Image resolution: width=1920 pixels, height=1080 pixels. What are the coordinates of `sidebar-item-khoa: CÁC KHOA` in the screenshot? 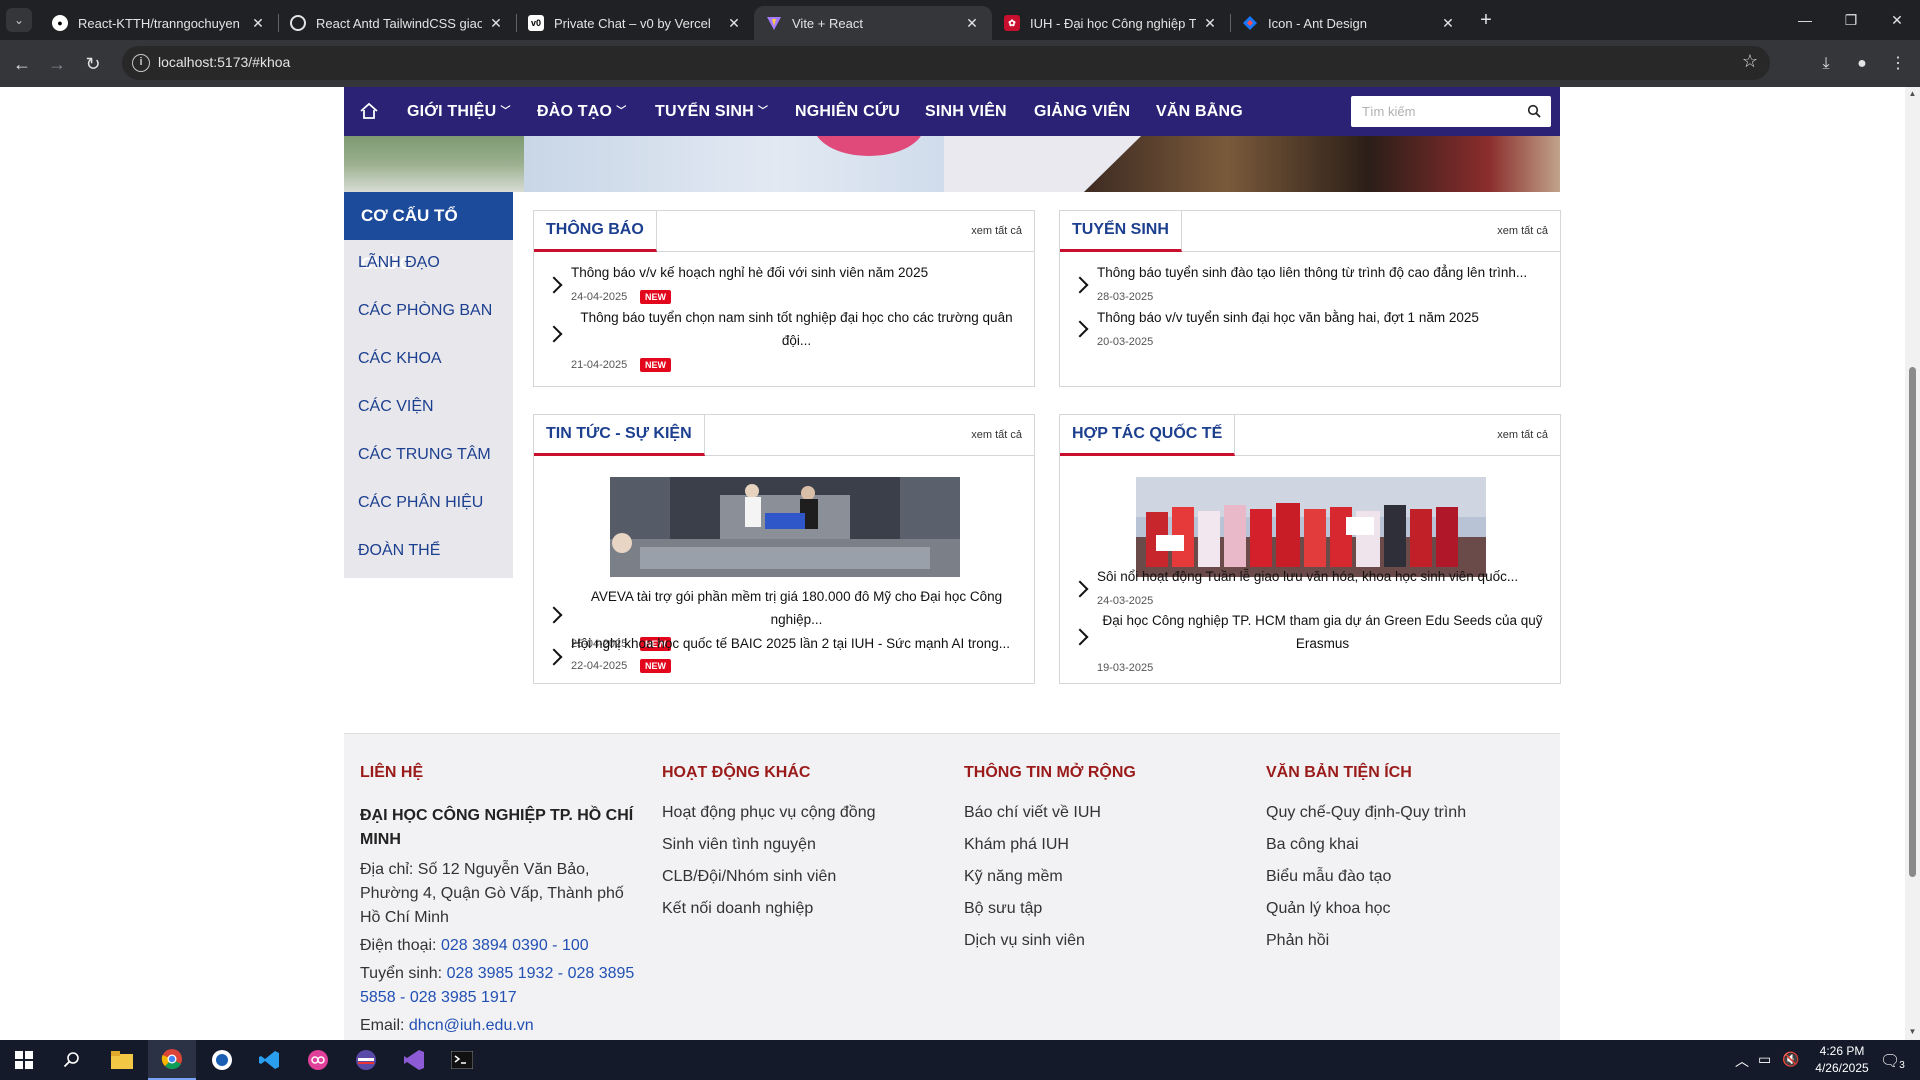 It's located at (400, 359).